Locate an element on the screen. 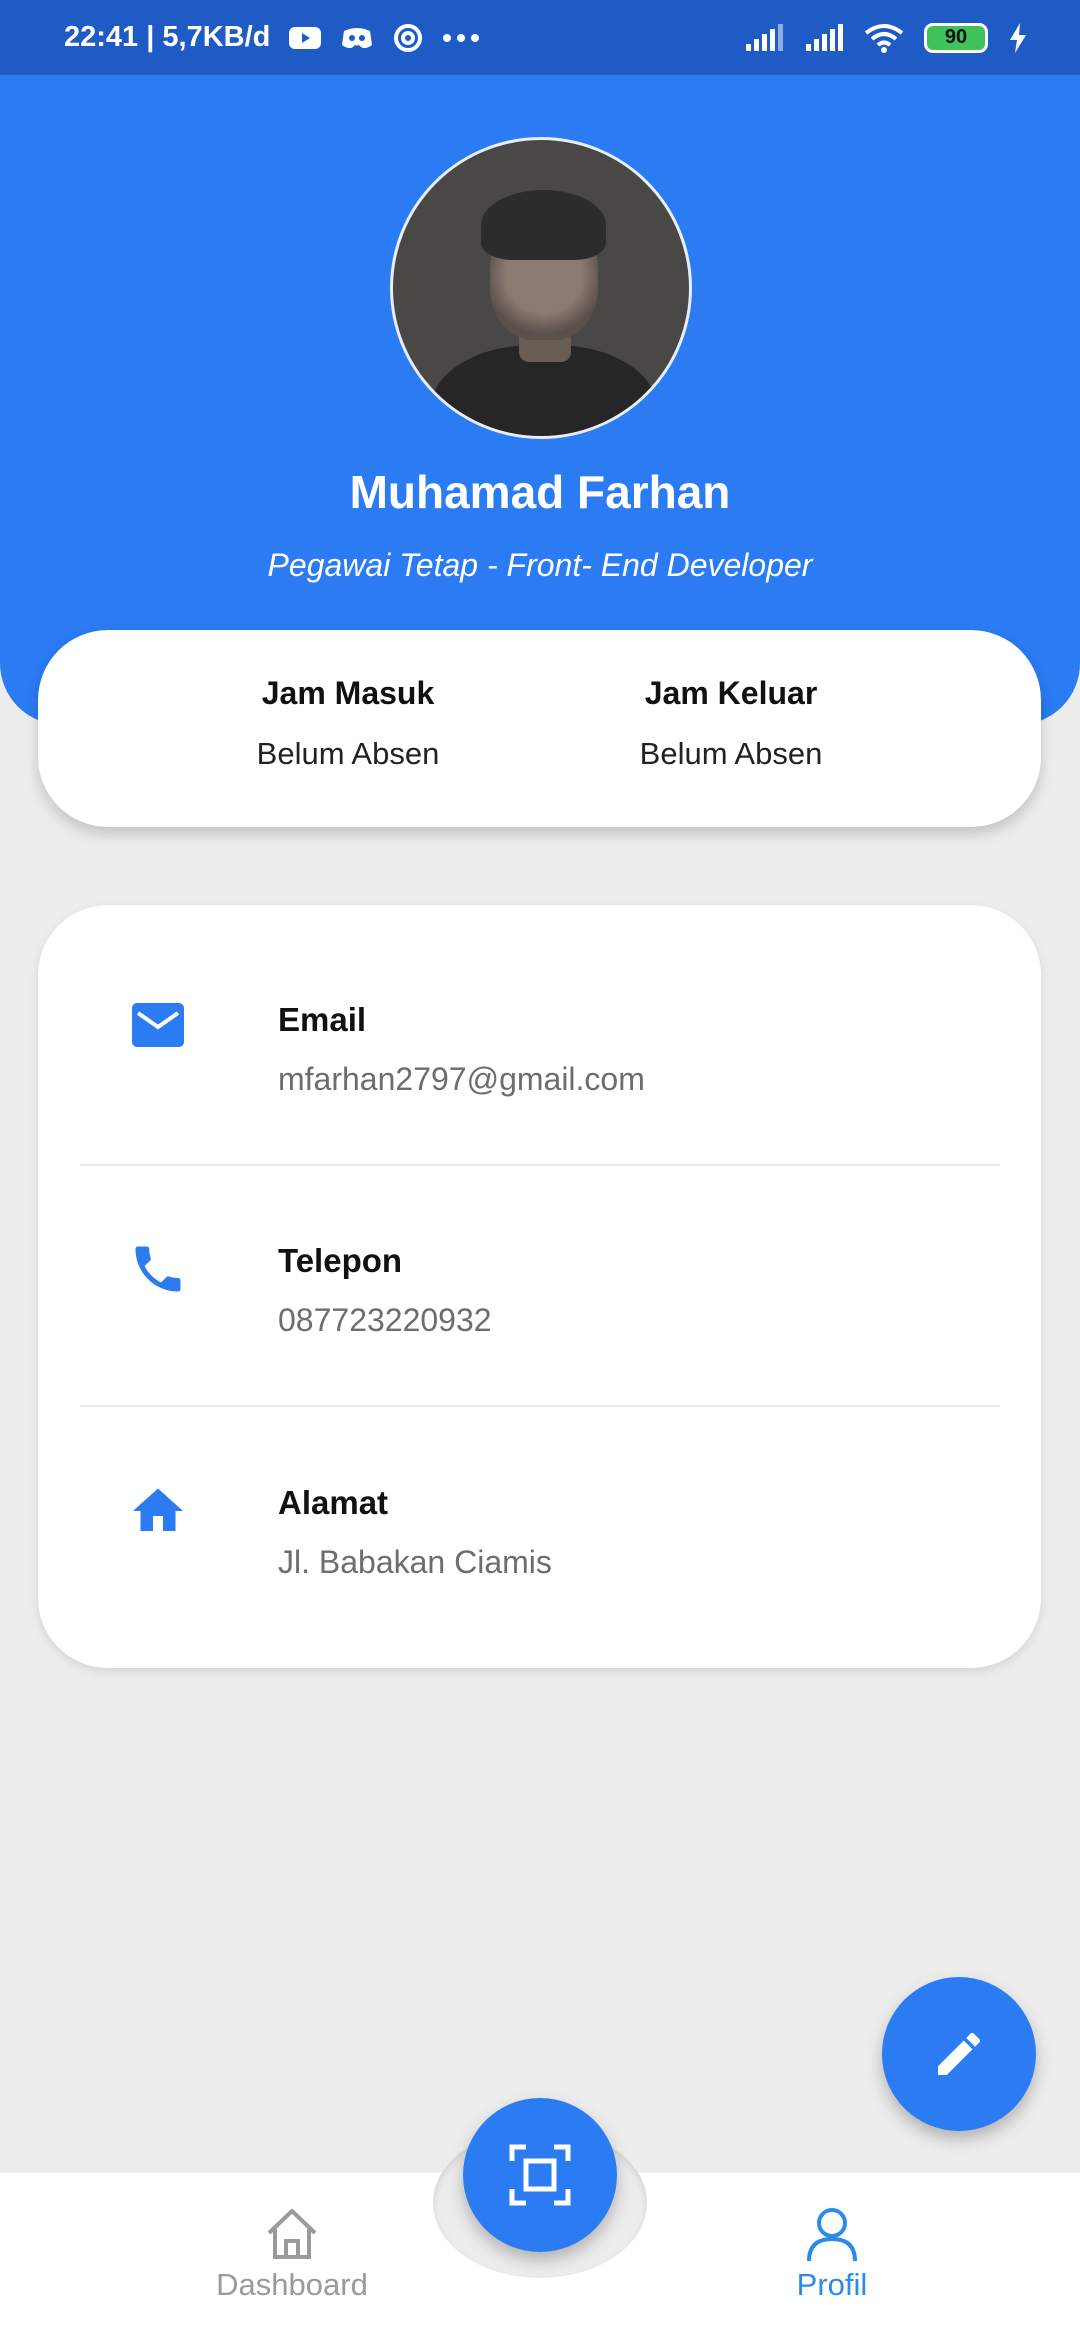  email-label: Email is located at coordinates (322, 1019).